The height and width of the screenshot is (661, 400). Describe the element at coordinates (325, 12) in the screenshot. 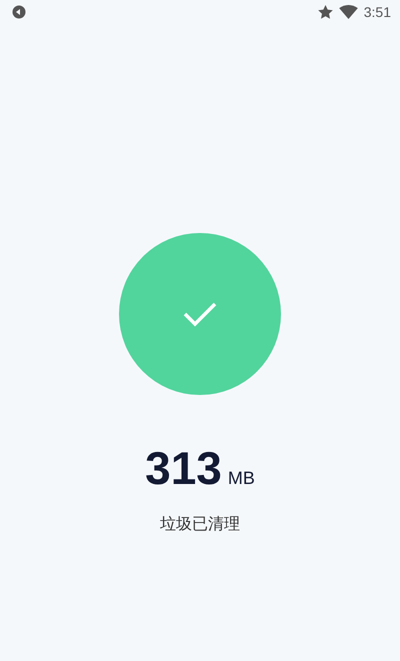

I see `star-icon` at that location.